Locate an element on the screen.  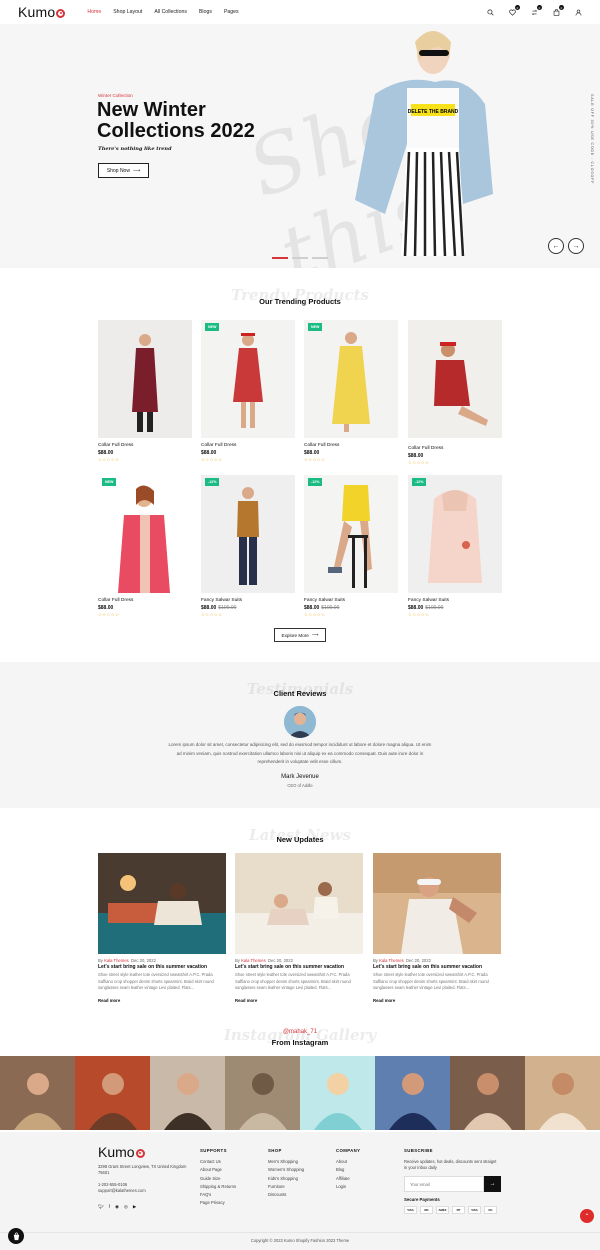
footer-link: Men's Shopping is located at coordinates (286, 1161).